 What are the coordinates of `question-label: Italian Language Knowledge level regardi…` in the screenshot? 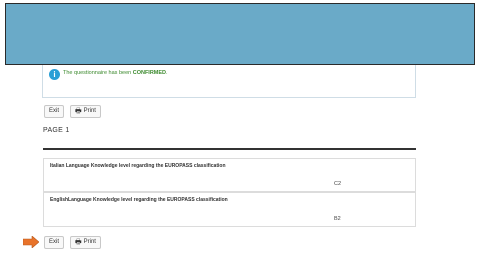 It's located at (138, 166).